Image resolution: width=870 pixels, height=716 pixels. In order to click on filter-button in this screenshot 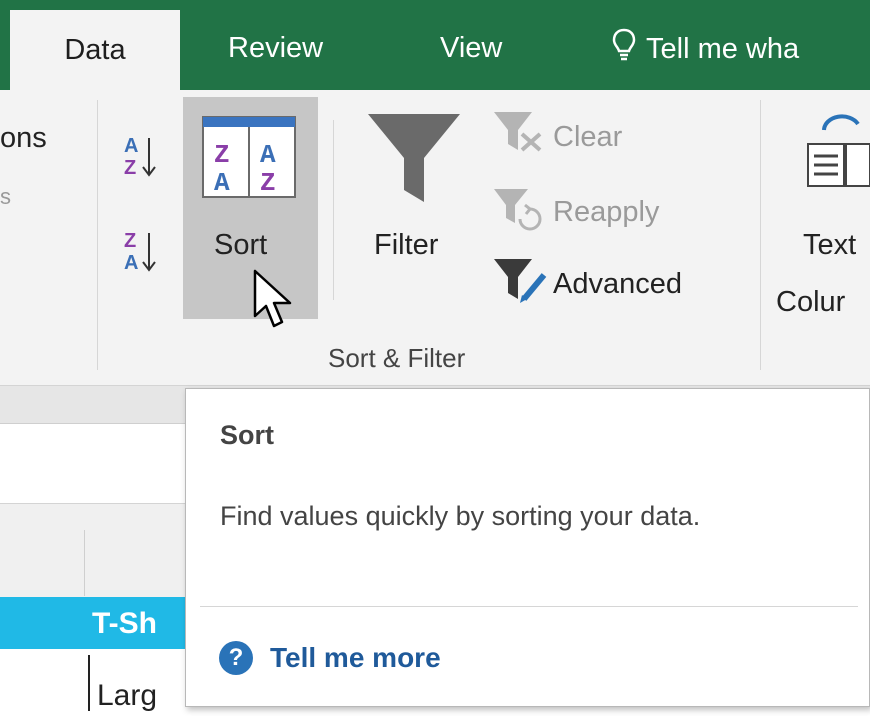, I will do `click(414, 159)`.